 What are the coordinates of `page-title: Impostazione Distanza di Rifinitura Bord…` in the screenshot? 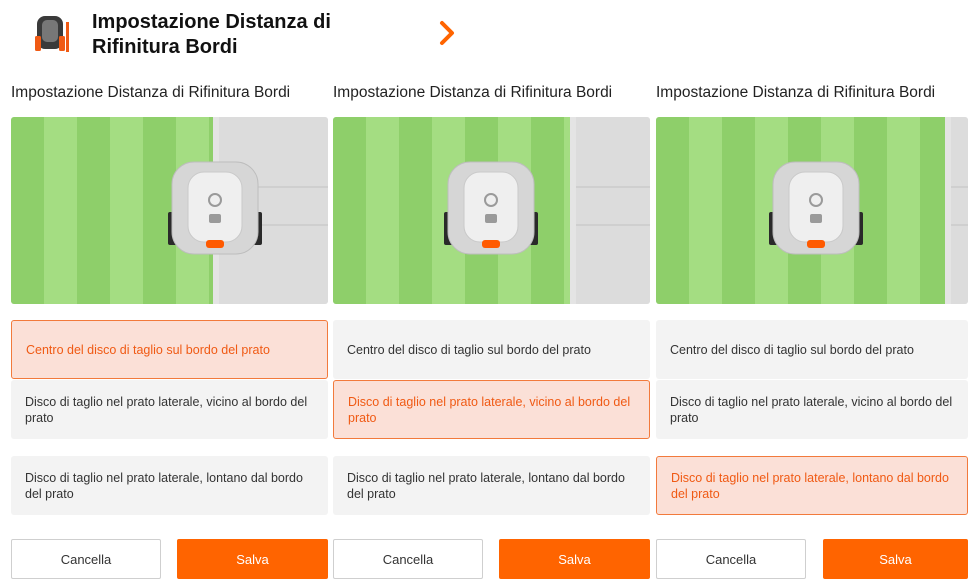 It's located at (211, 34).